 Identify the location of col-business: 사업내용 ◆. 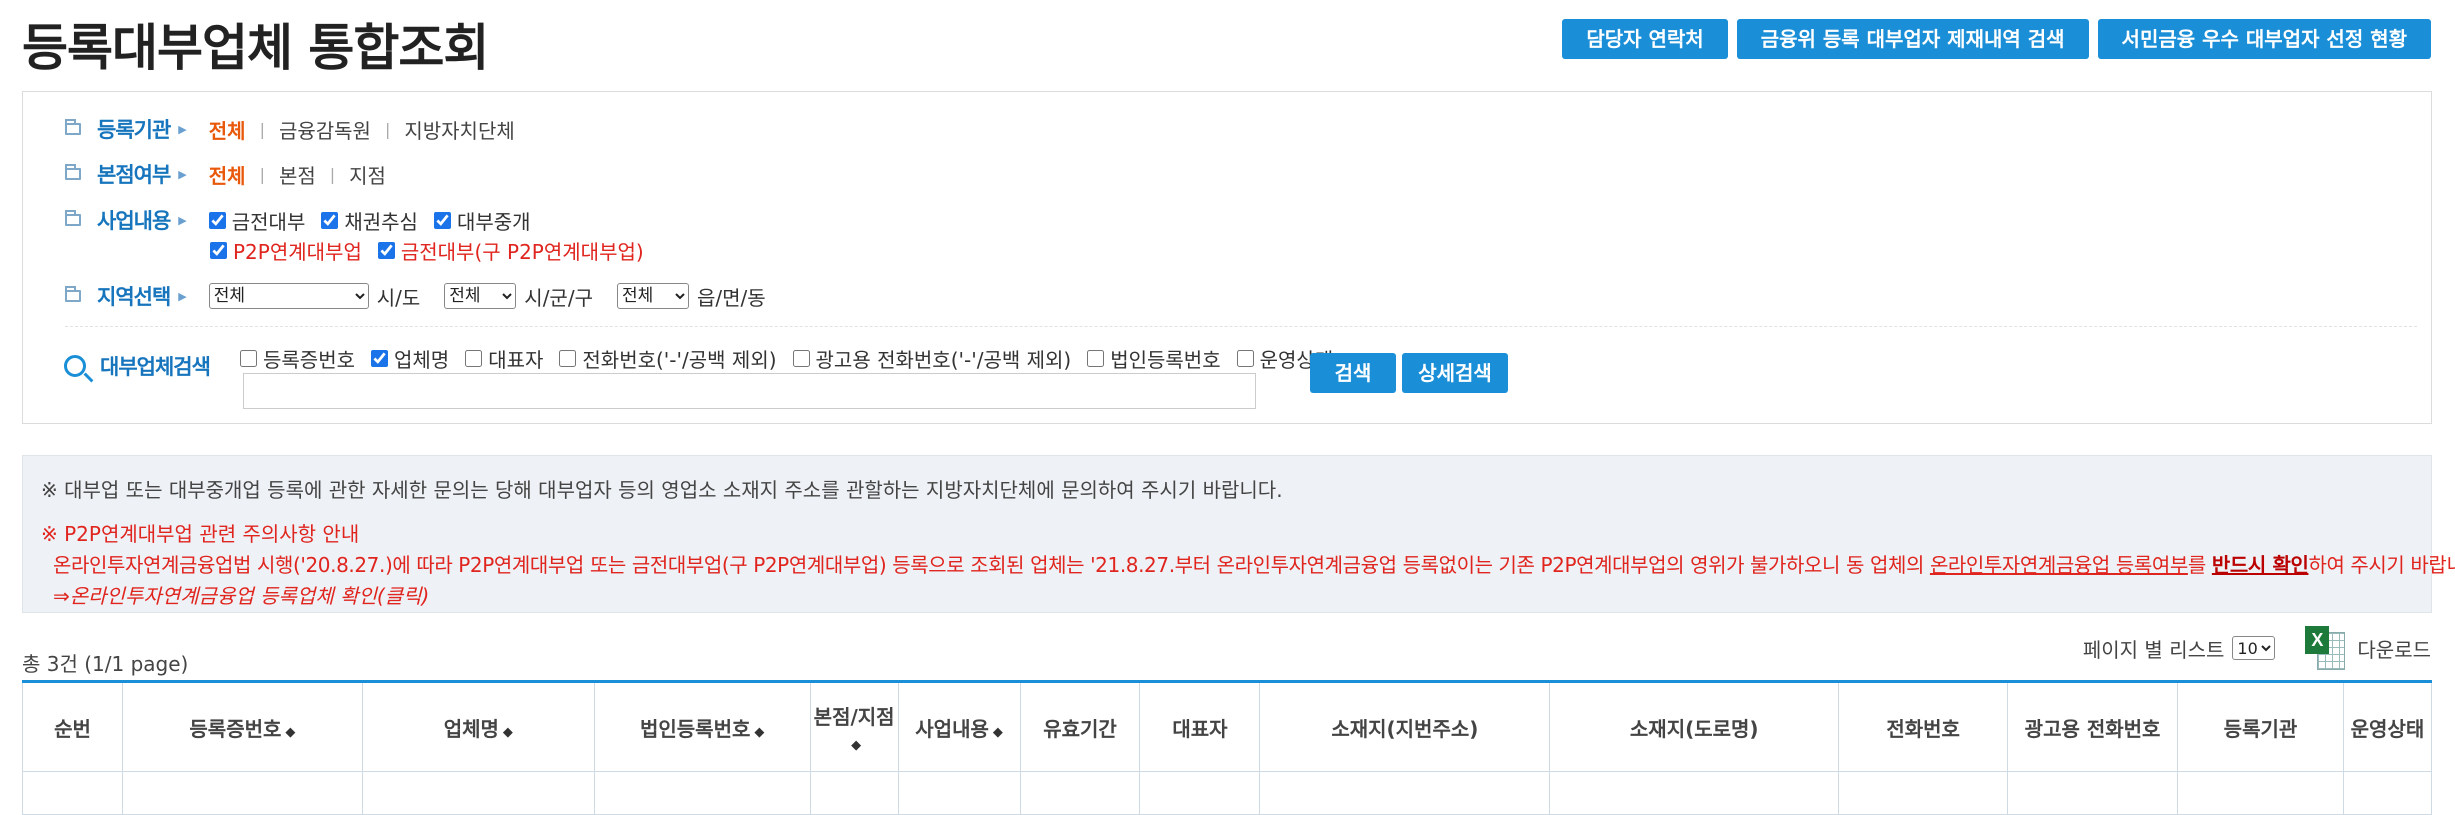
(959, 726).